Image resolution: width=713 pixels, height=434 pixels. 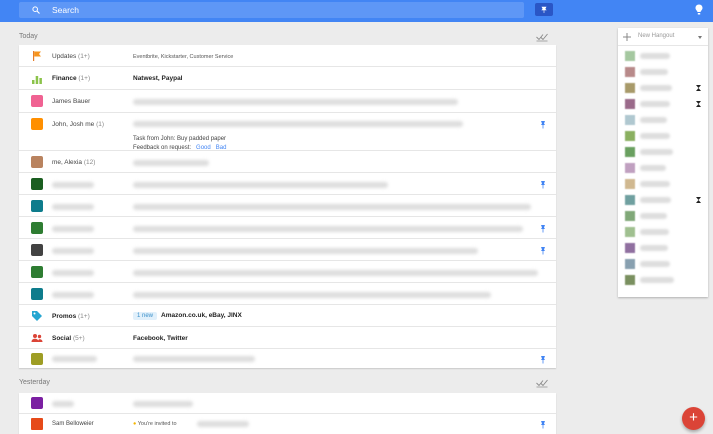 I want to click on search-icon, so click(x=36, y=10).